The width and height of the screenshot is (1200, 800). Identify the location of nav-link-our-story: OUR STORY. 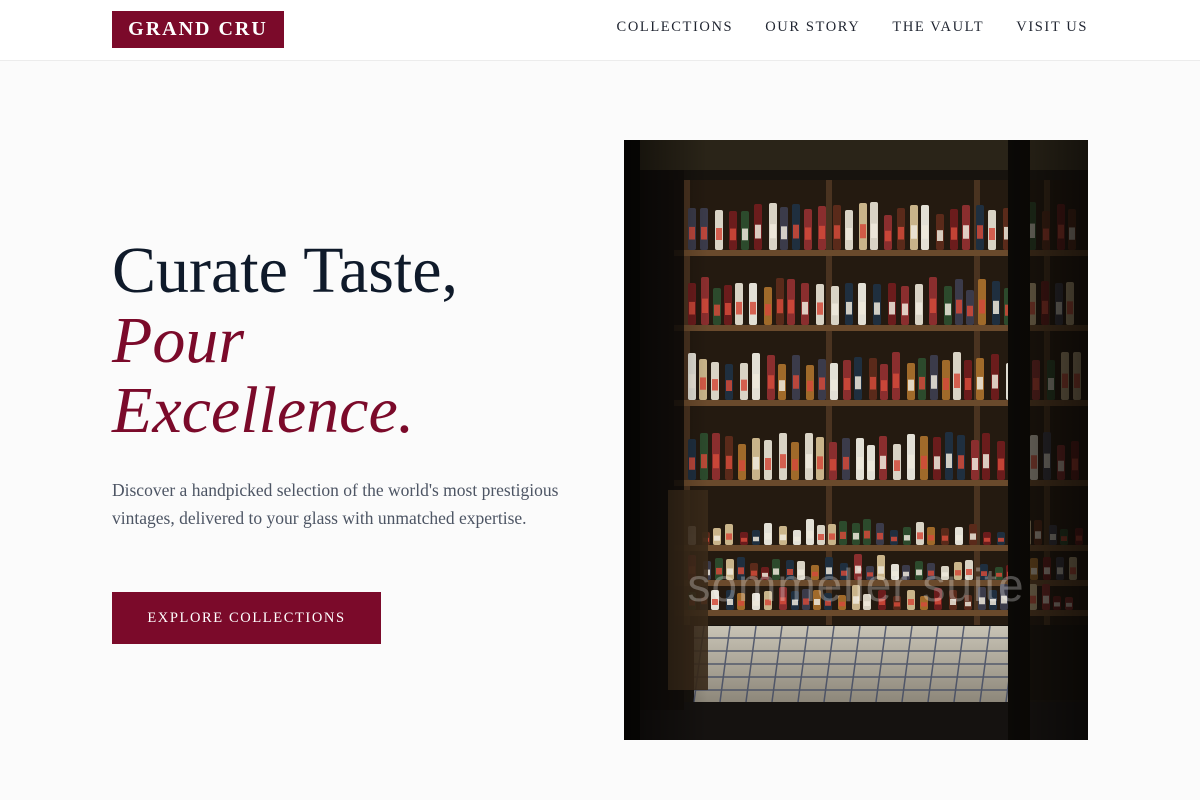
(812, 27).